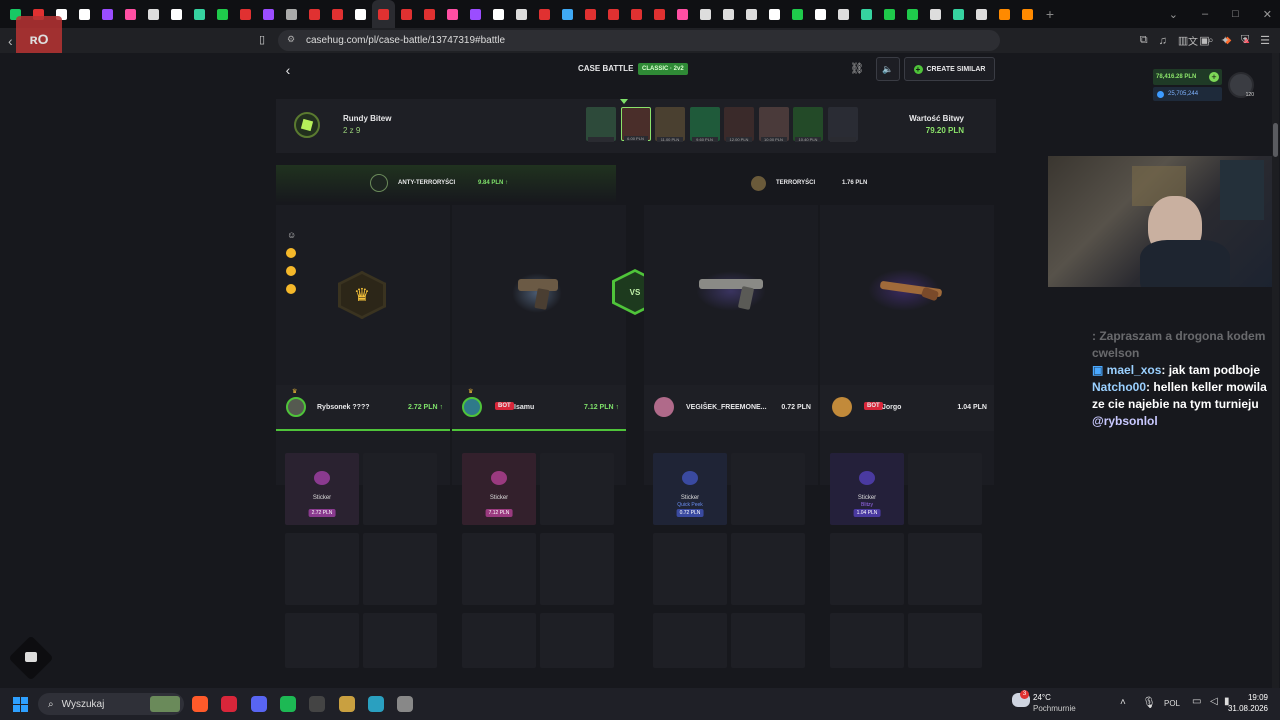  I want to click on search-box: ⌕ Wyszukaj, so click(111, 704).